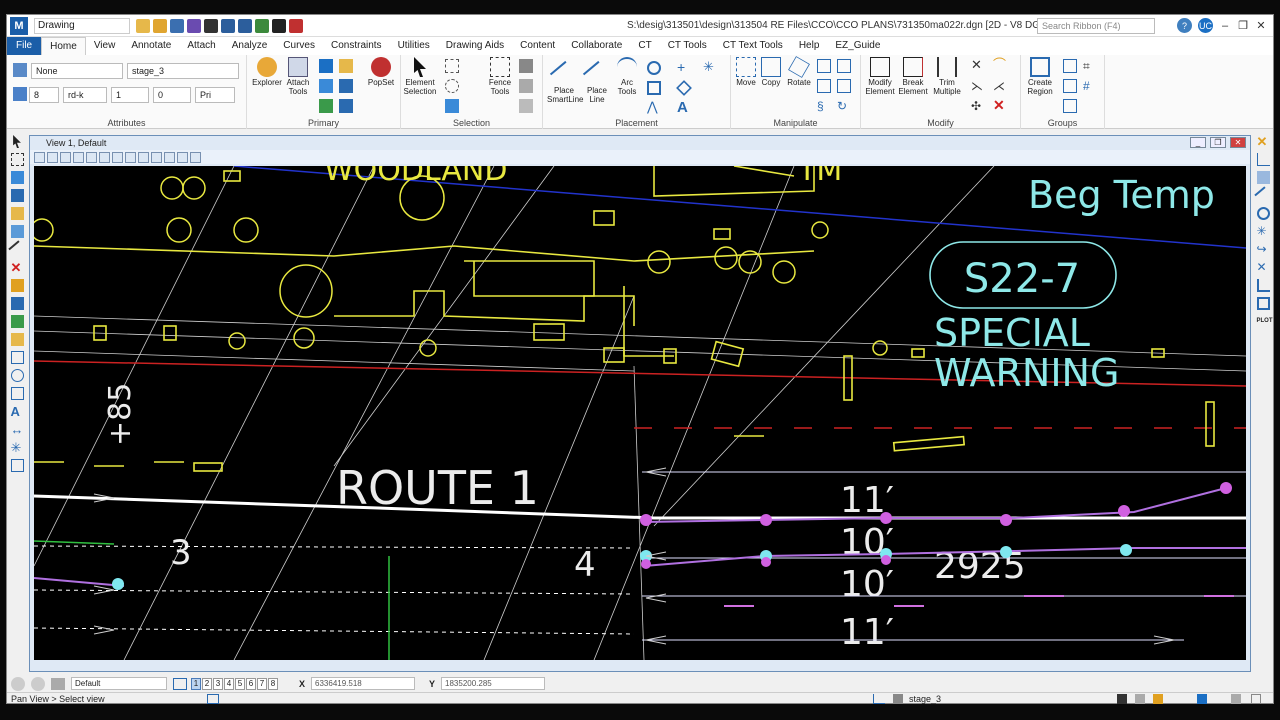  Describe the element at coordinates (824, 66) in the screenshot. I see `scale-icon` at that location.